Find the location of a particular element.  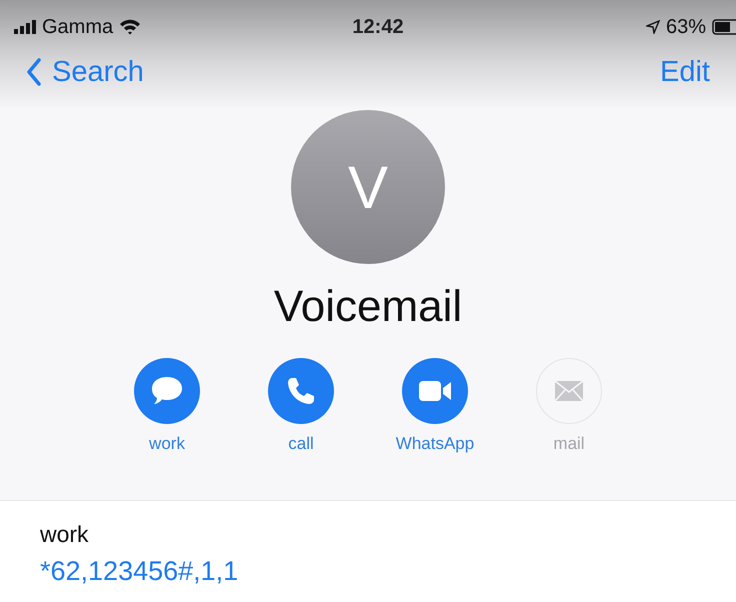

battery-icon is located at coordinates (724, 27).